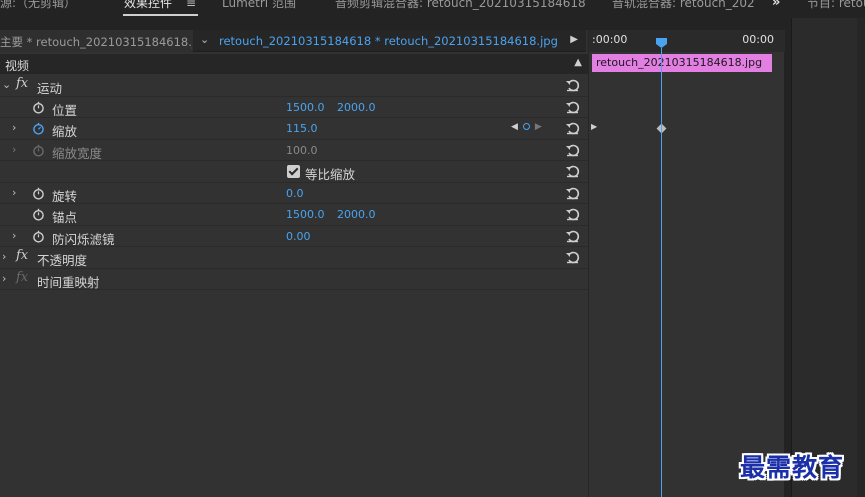  What do you see at coordinates (572, 107) in the screenshot?
I see `reset-position-icon` at bounding box center [572, 107].